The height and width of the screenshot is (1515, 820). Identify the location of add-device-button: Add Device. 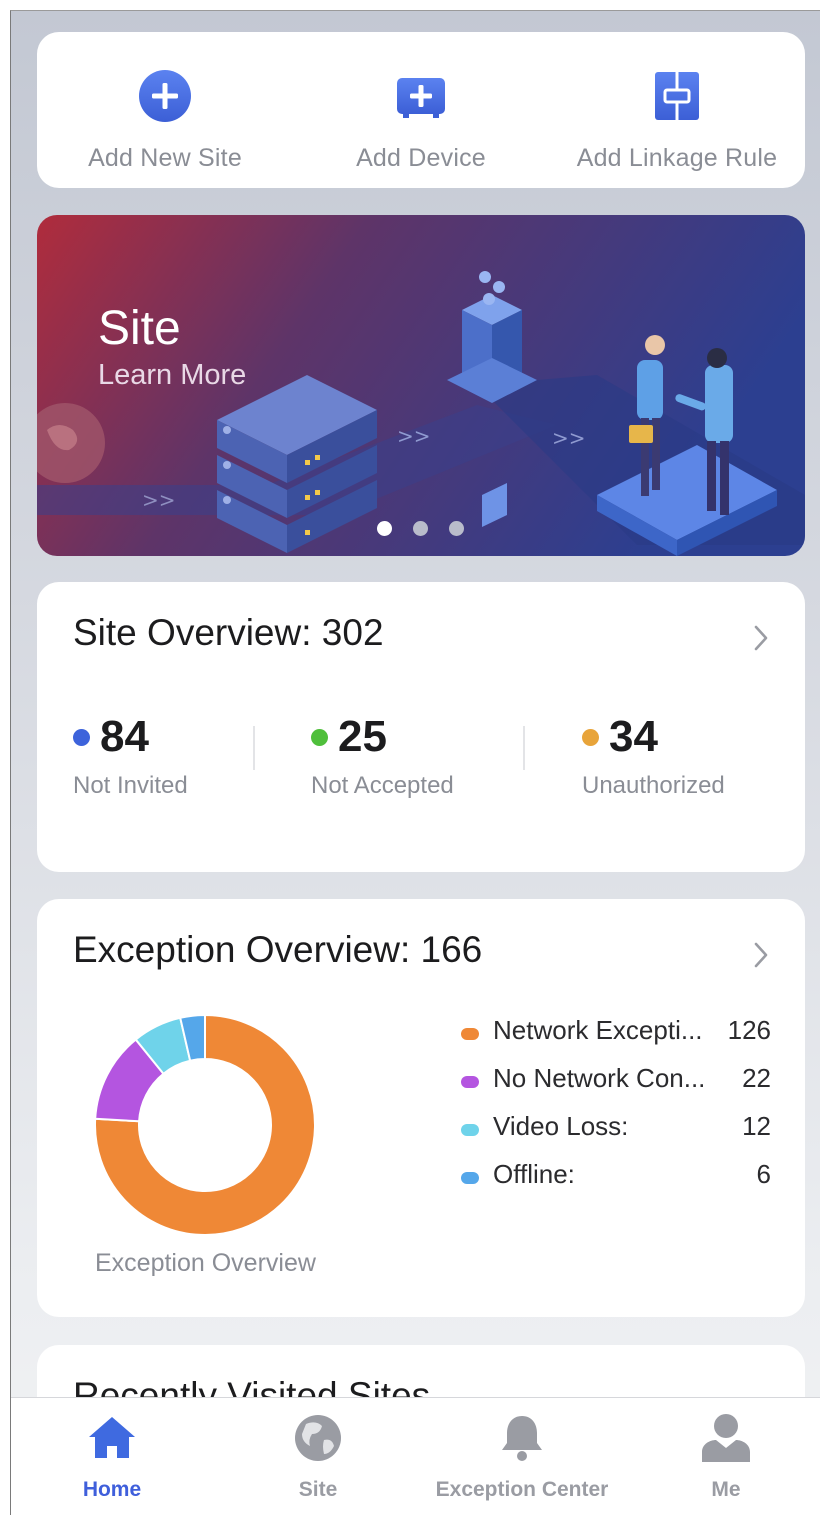
(421, 110).